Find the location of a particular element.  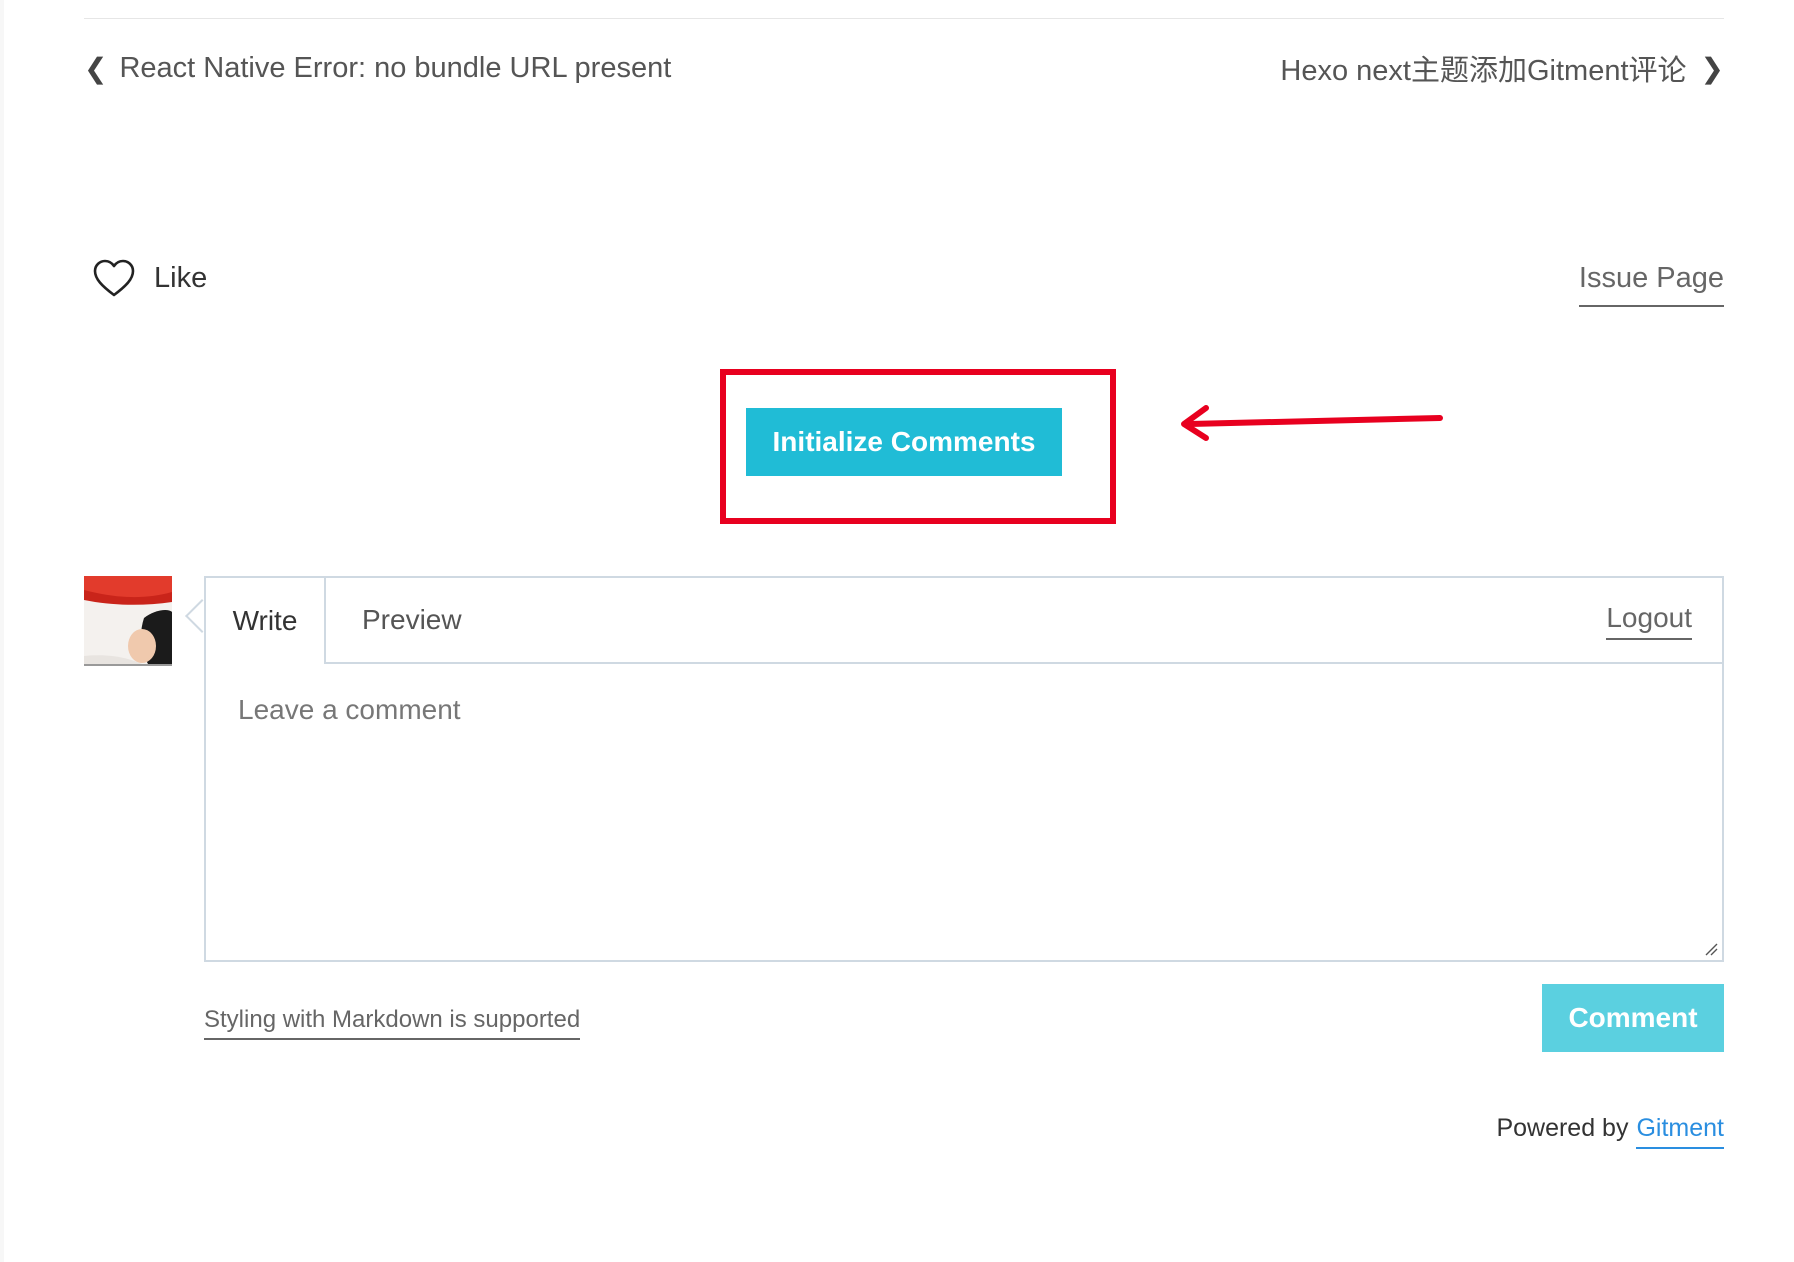

gitment-link: Gitment is located at coordinates (1680, 1131).